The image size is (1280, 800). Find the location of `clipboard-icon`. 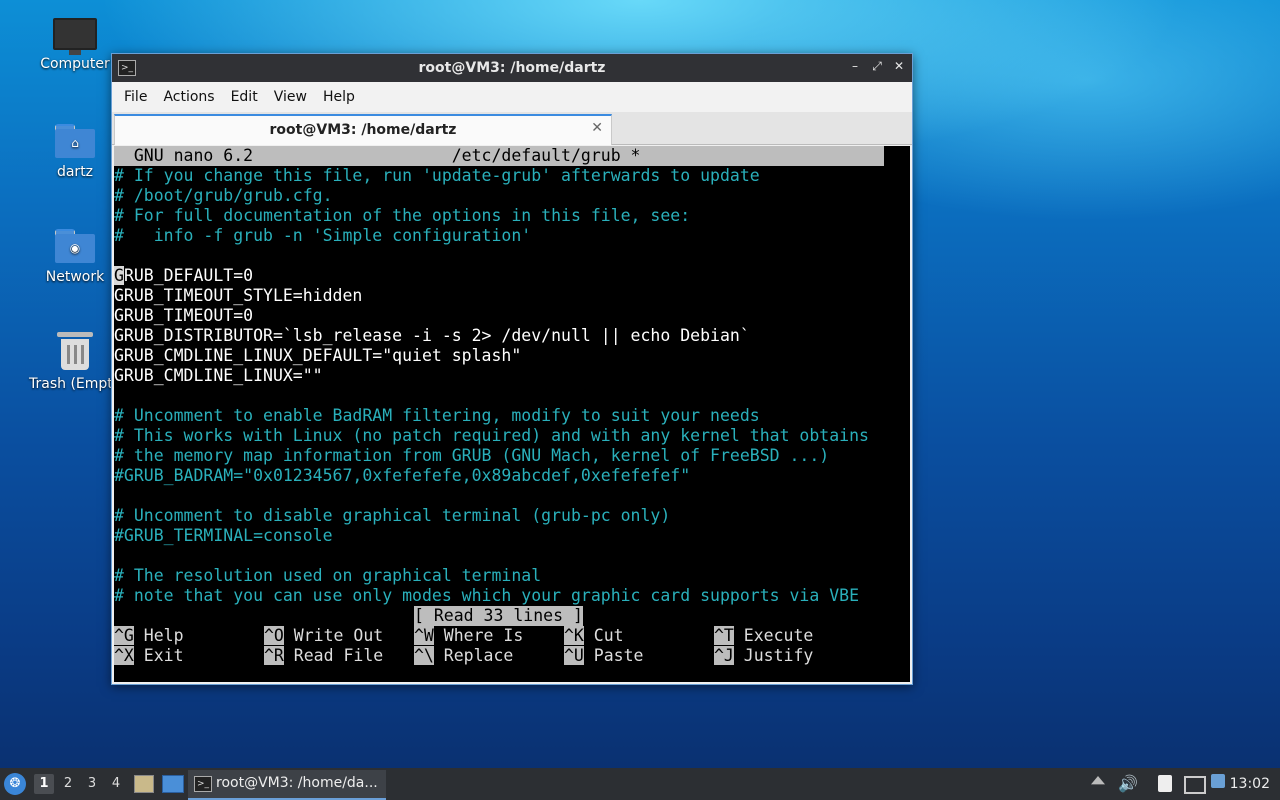

clipboard-icon is located at coordinates (1165, 783).